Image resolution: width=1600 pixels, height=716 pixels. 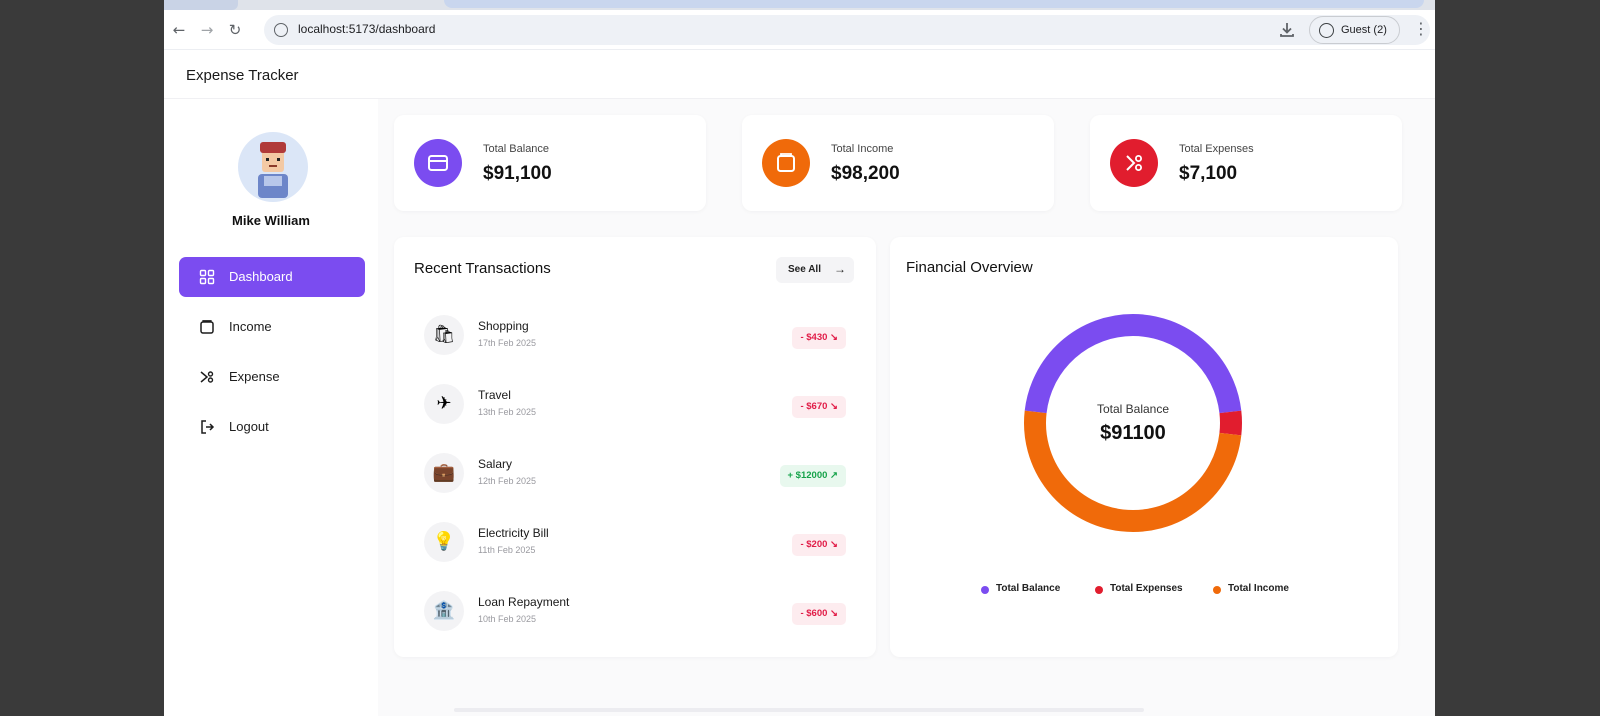 I want to click on stat-label: Total Expenses, so click(x=1216, y=149).